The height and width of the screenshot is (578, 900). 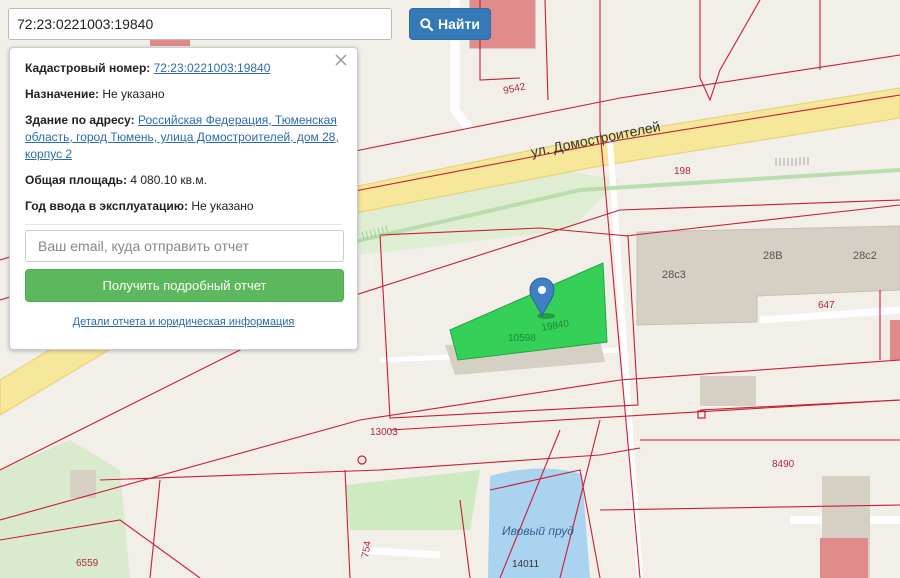 What do you see at coordinates (212, 68) in the screenshot?
I see `cadastral-link: 72:23:0221003:19840` at bounding box center [212, 68].